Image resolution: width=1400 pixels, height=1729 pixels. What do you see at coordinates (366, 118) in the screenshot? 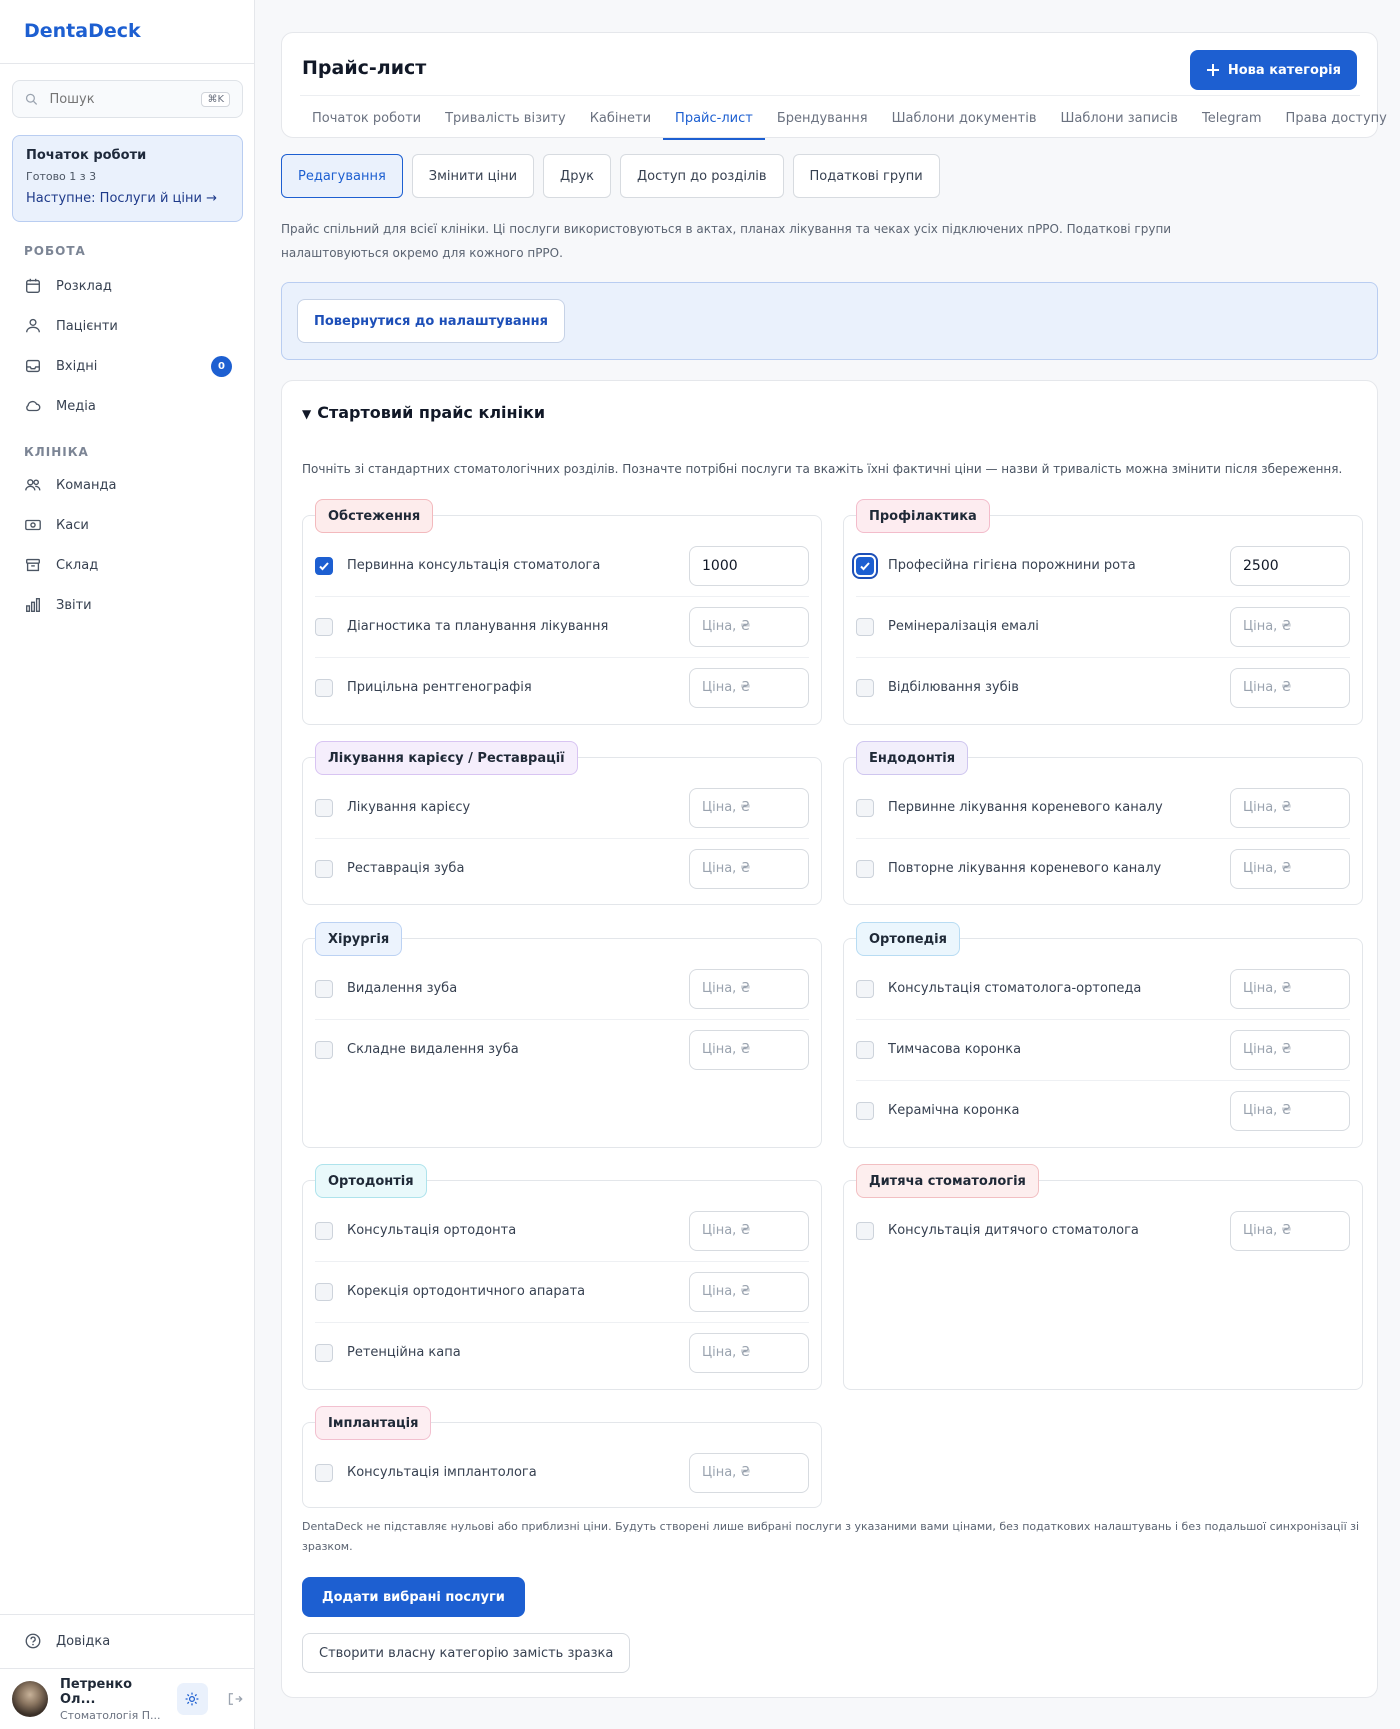
I see `tab-0: Початок роботи` at bounding box center [366, 118].